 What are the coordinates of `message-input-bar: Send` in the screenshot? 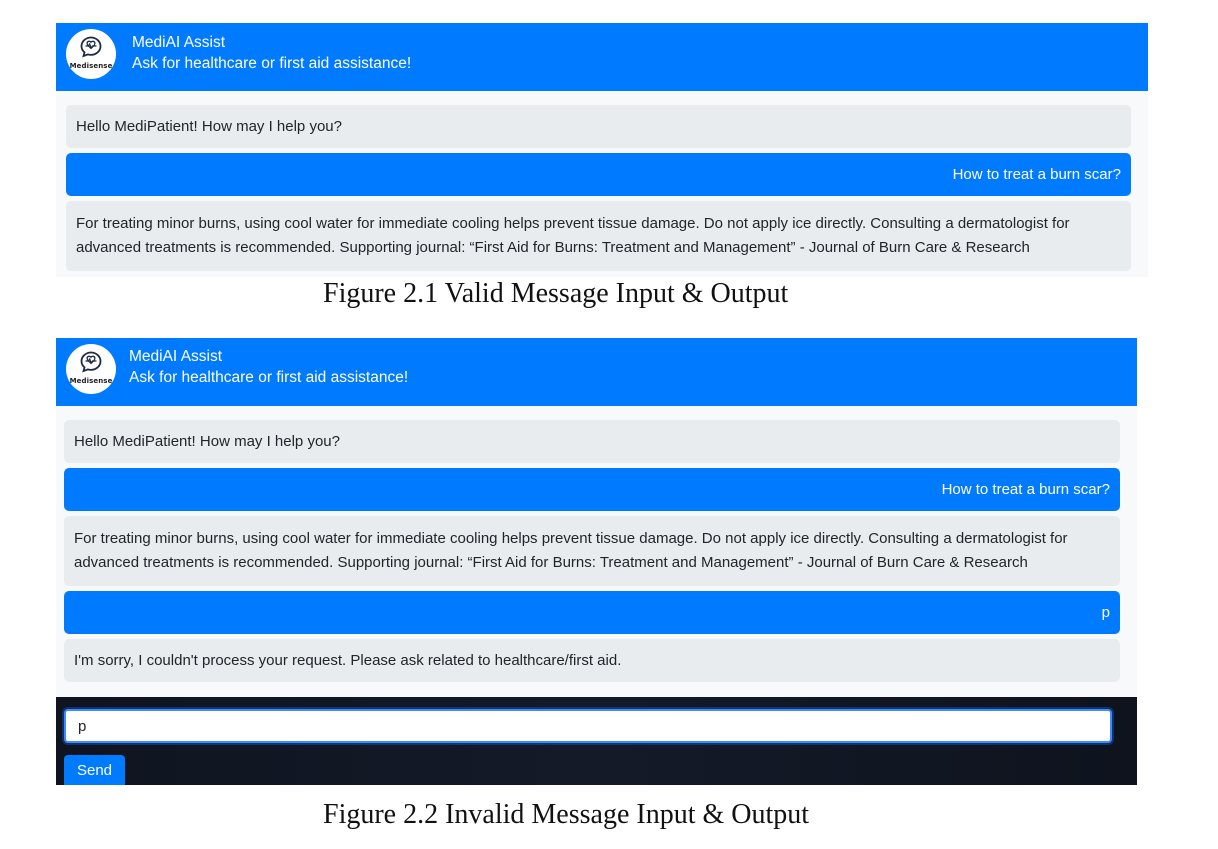 It's located at (596, 741).